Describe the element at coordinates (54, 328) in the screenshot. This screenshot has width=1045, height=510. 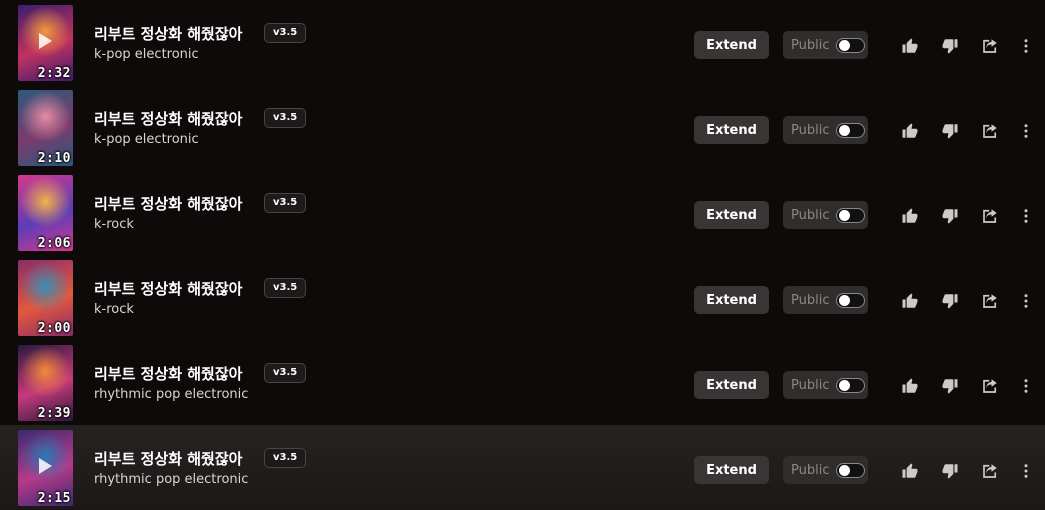
I see `song-duration: 2:00` at that location.